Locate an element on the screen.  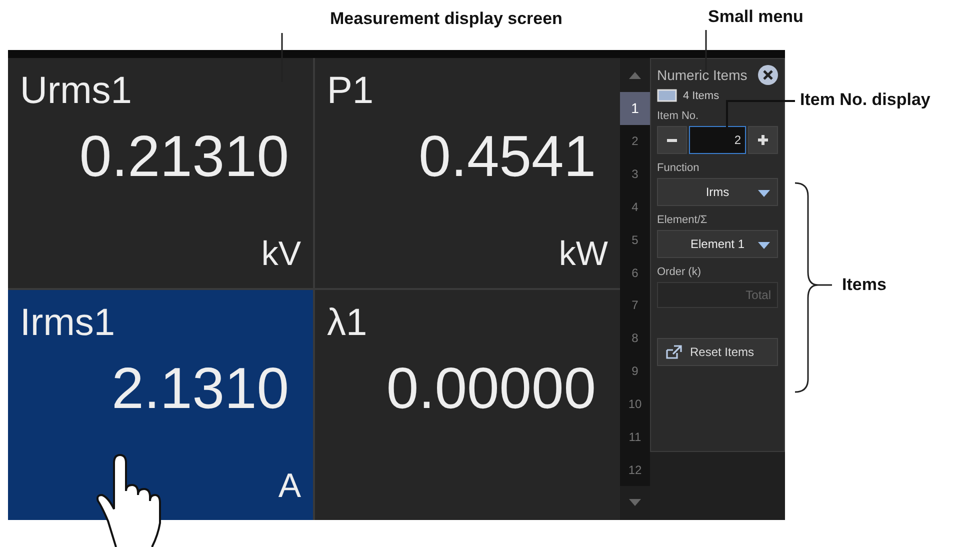
function-dropdown: Irms is located at coordinates (717, 192).